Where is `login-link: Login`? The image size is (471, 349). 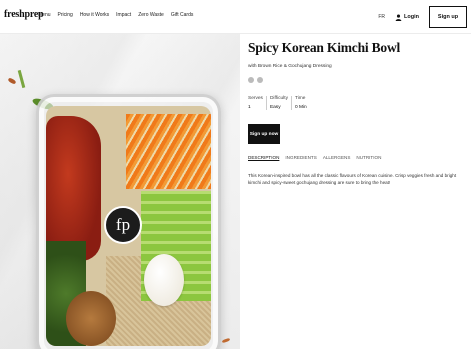
login-link: Login is located at coordinates (407, 17).